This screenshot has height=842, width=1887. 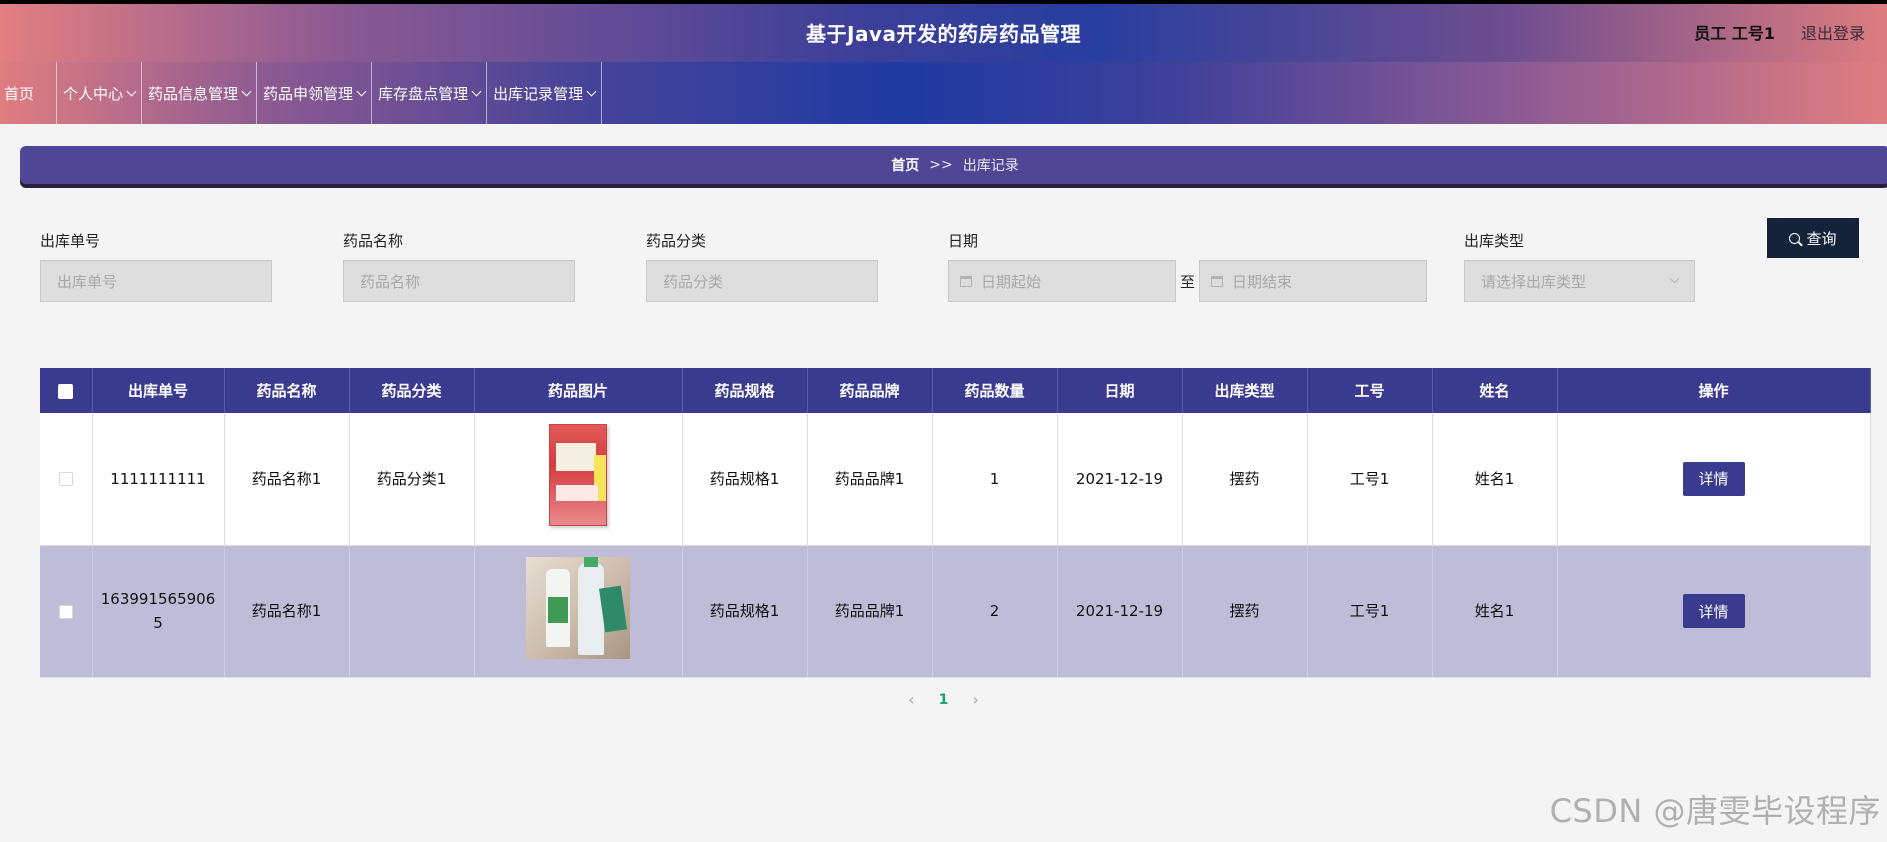 I want to click on search-icon, so click(x=1795, y=238).